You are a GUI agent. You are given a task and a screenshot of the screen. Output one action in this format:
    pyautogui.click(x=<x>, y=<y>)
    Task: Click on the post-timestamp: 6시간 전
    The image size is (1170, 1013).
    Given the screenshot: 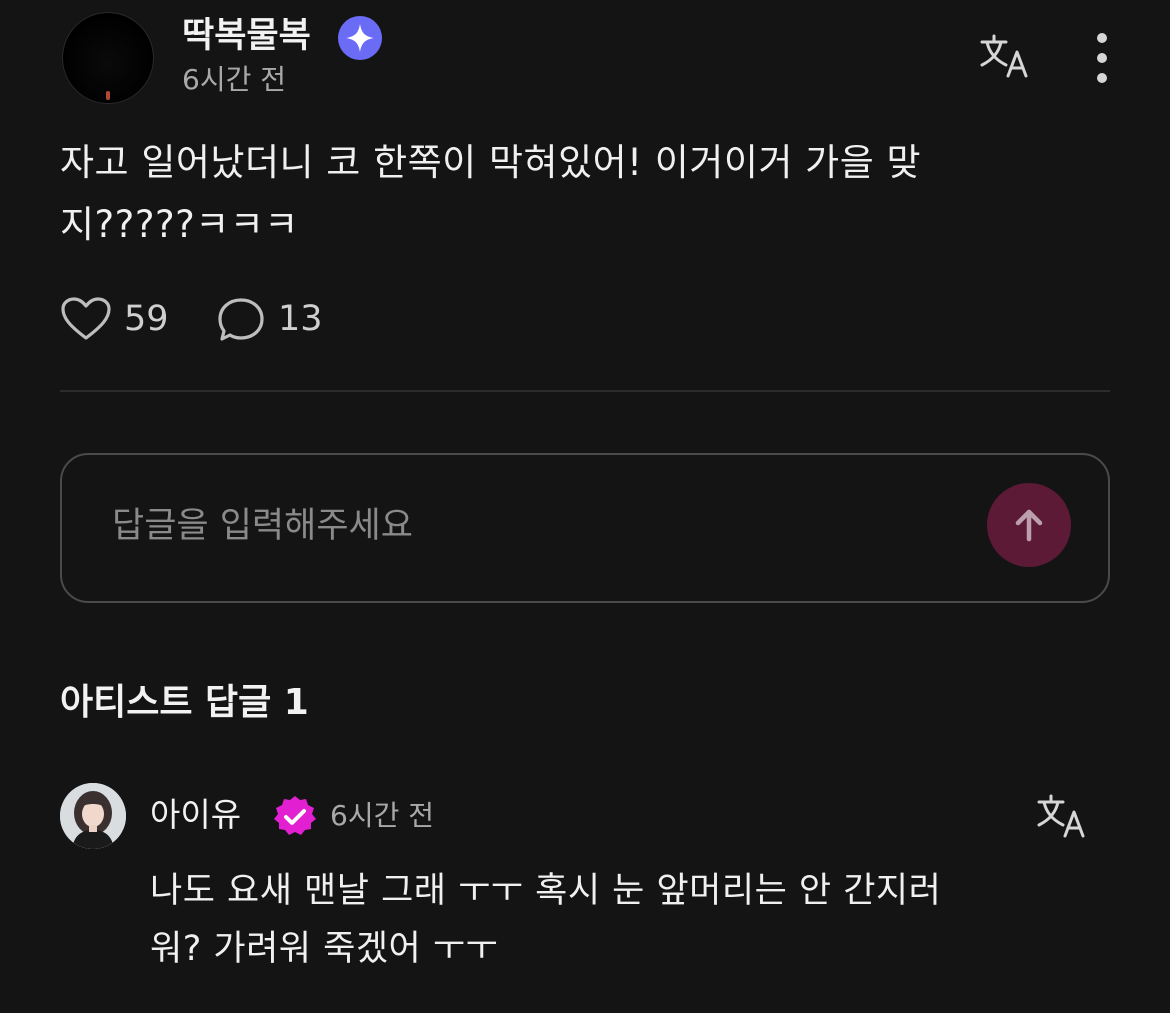 What is the action you would take?
    pyautogui.click(x=234, y=79)
    